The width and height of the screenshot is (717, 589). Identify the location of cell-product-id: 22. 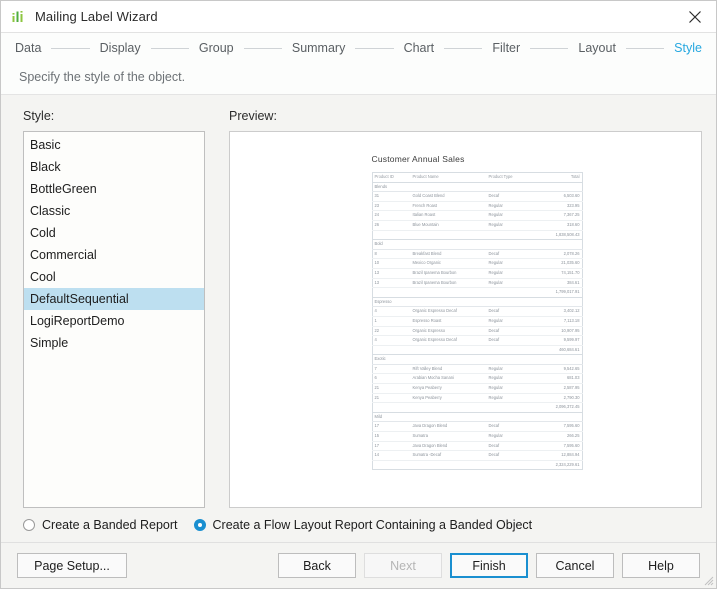
(391, 331).